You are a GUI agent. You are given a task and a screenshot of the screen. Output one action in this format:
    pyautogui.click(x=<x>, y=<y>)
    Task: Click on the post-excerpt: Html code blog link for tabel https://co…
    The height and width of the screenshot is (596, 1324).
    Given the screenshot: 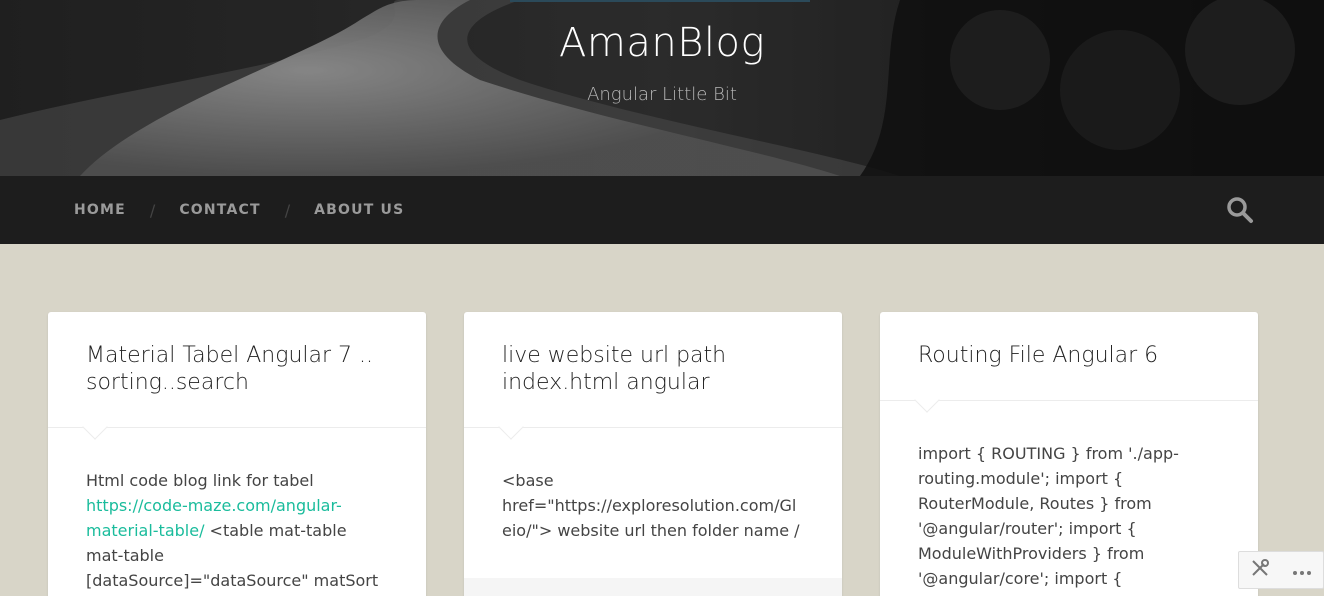 What is the action you would take?
    pyautogui.click(x=232, y=530)
    